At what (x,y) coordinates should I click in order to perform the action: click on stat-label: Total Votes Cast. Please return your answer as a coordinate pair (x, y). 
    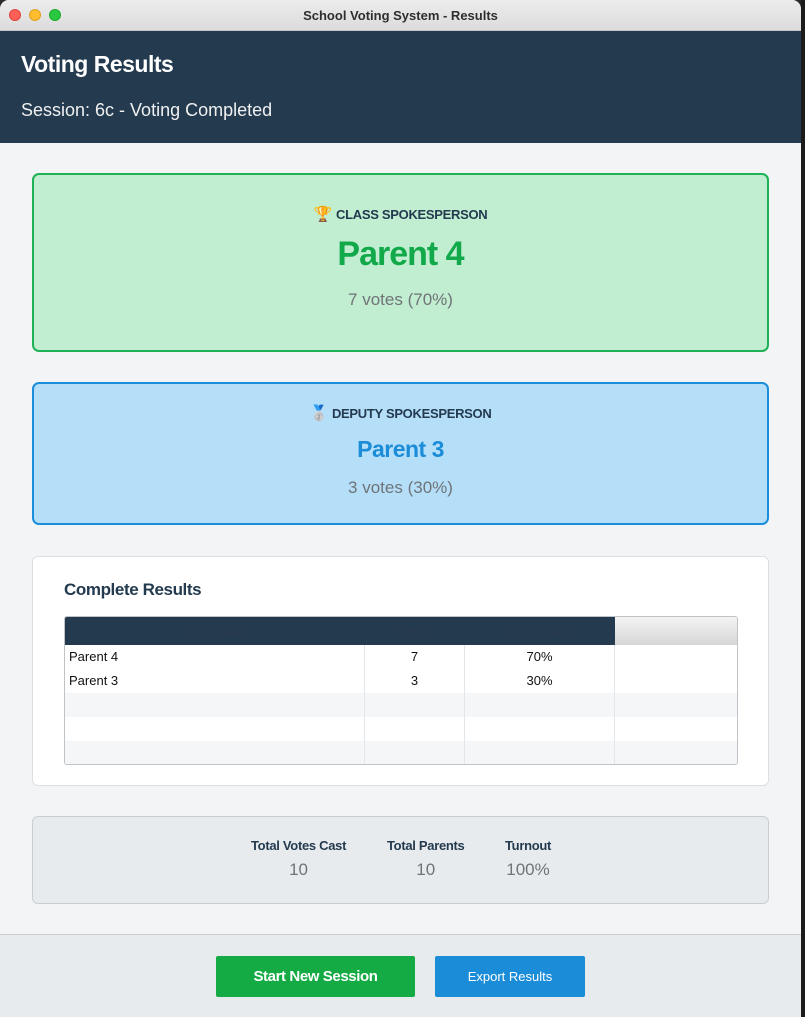
    Looking at the image, I should click on (299, 845).